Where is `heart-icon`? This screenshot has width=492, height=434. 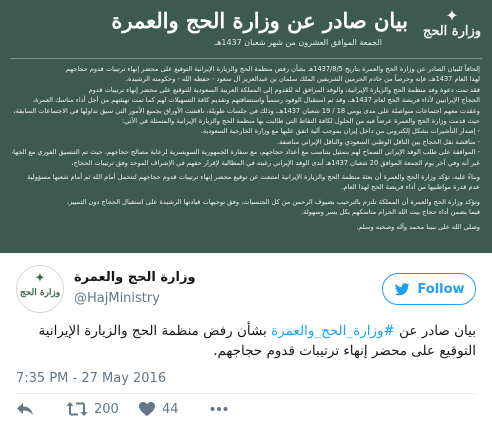 heart-icon is located at coordinates (147, 409).